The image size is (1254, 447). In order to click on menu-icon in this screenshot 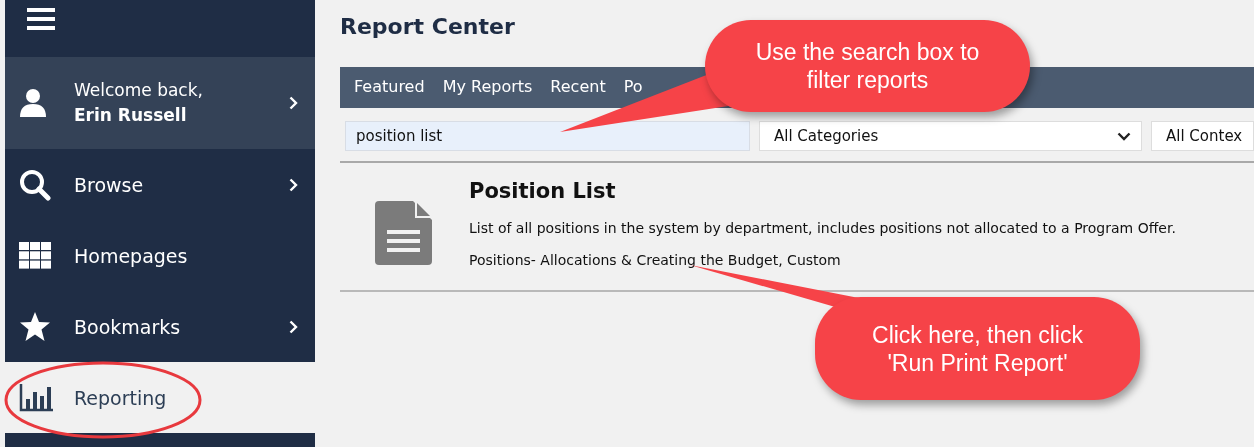, I will do `click(41, 19)`.